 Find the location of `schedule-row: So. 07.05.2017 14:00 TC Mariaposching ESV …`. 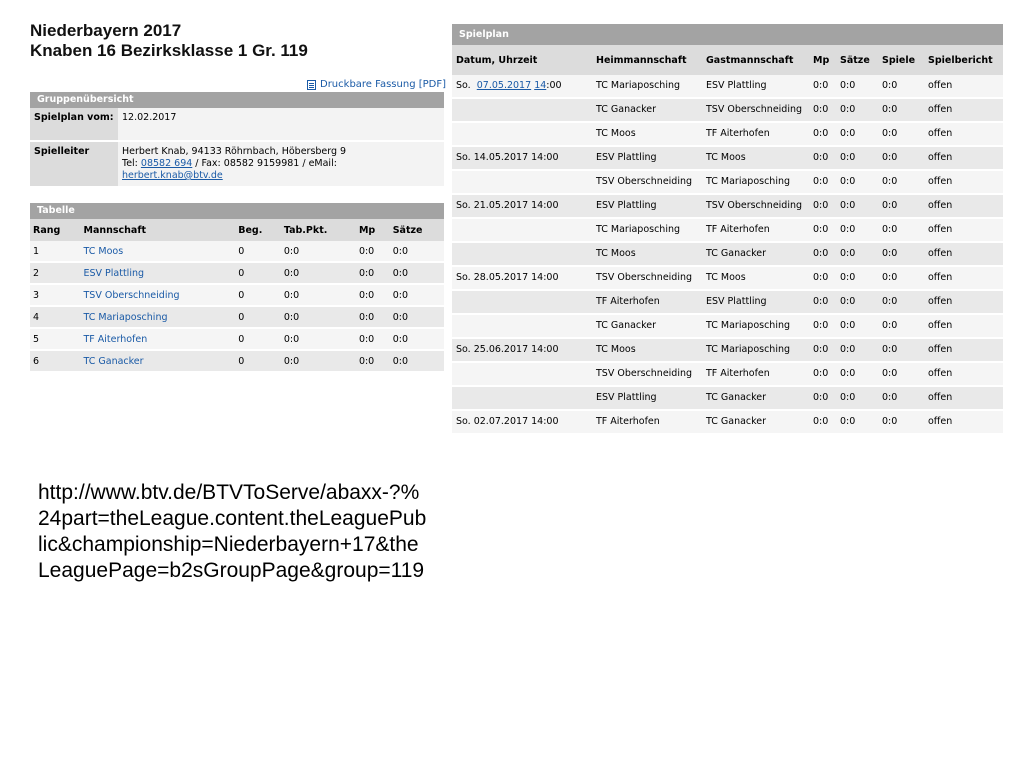

schedule-row: So. 07.05.2017 14:00 TC Mariaposching ESV … is located at coordinates (727, 87).